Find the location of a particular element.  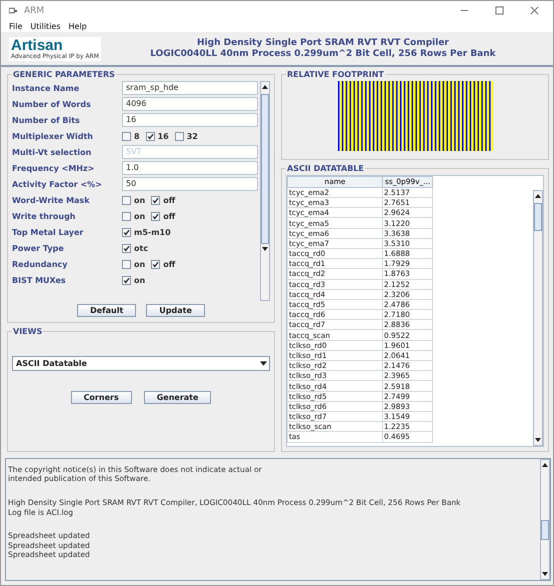

close-icon is located at coordinates (534, 11).